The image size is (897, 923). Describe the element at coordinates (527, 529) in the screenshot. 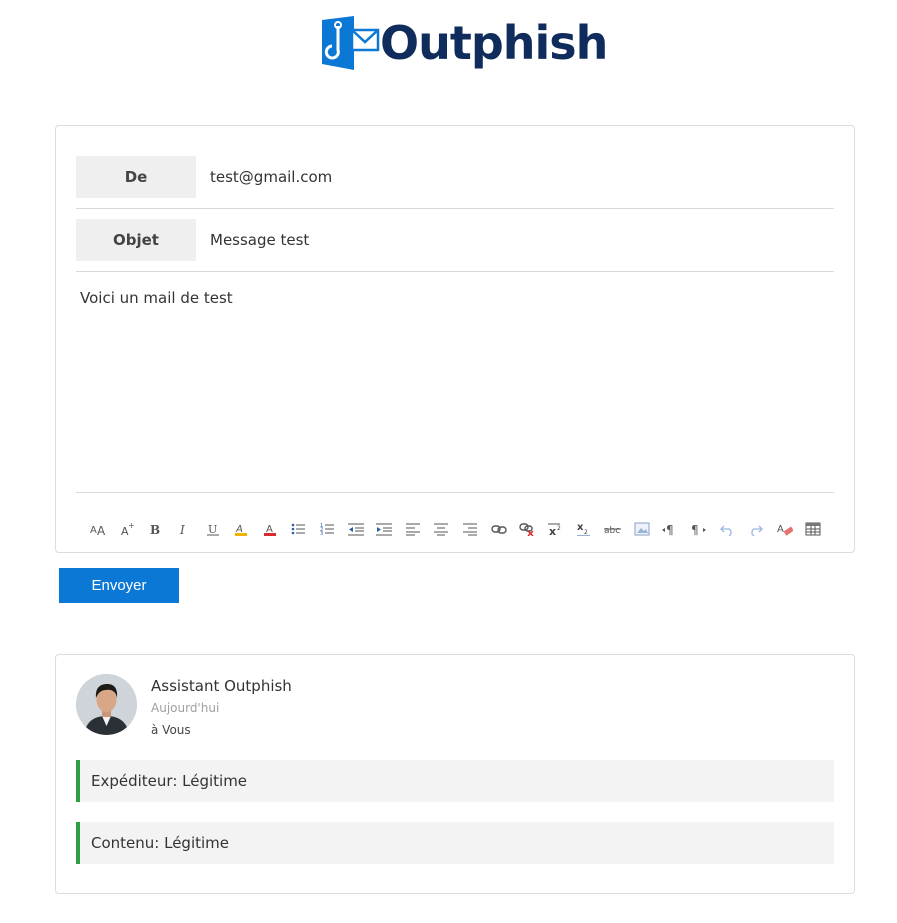

I see `unlink-icon` at that location.